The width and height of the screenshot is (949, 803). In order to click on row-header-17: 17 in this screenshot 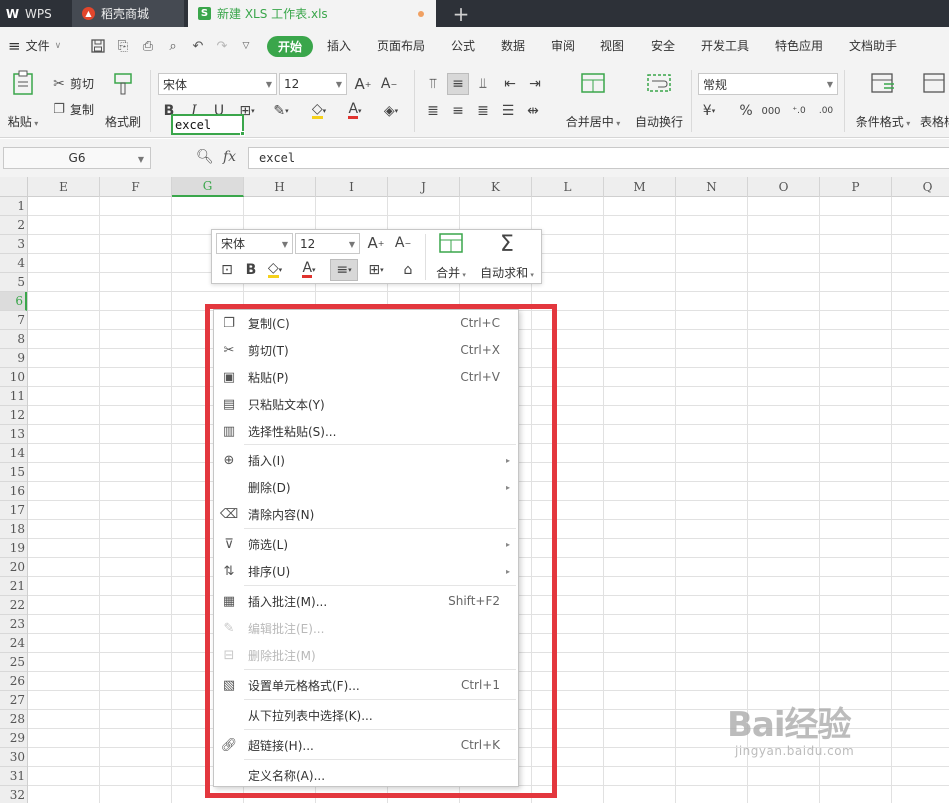, I will do `click(13, 510)`.